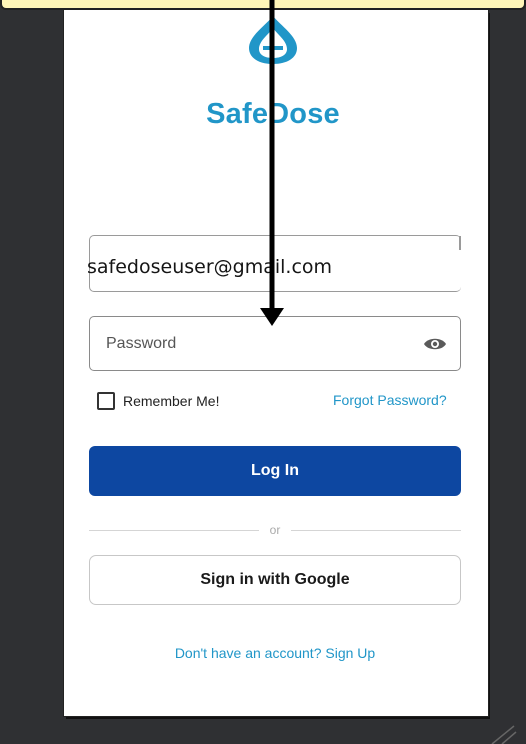 The width and height of the screenshot is (526, 744). Describe the element at coordinates (503, 734) in the screenshot. I see `resize-grip-icon` at that location.